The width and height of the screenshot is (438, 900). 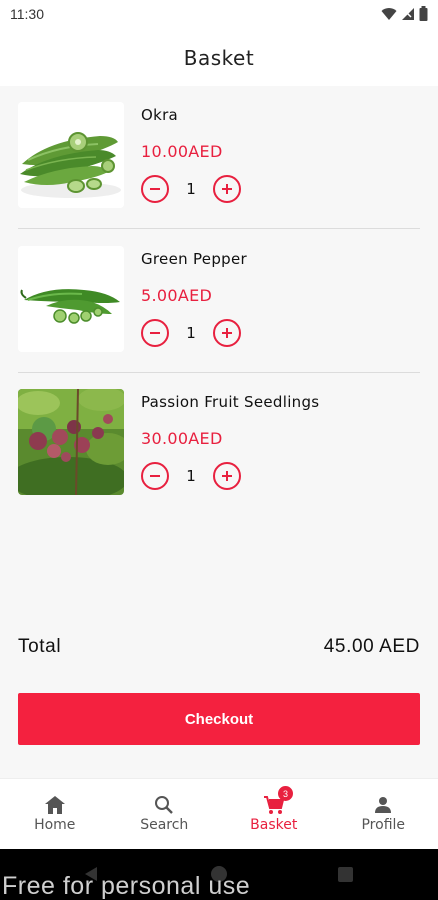 What do you see at coordinates (182, 438) in the screenshot?
I see `item-price: 30.00AED` at bounding box center [182, 438].